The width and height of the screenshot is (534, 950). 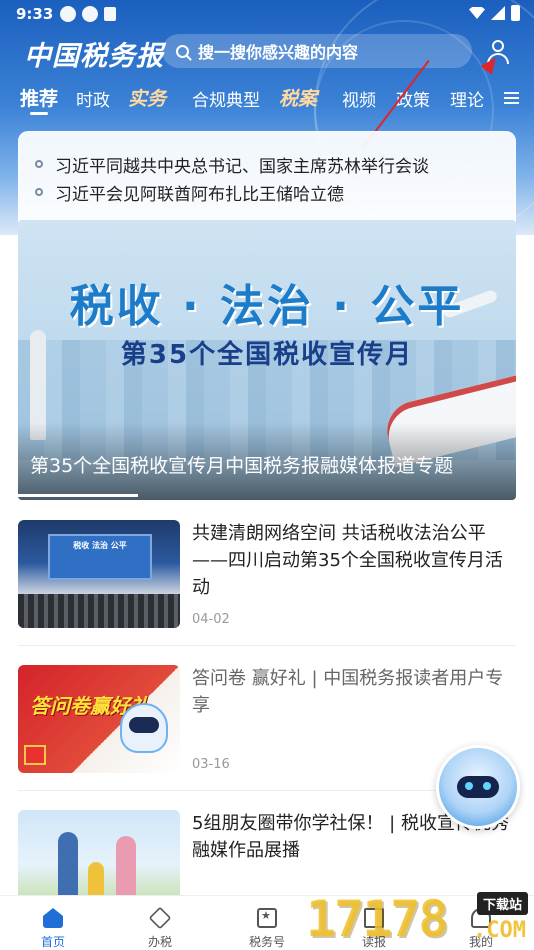 I want to click on article-date: 04-02, so click(x=211, y=619).